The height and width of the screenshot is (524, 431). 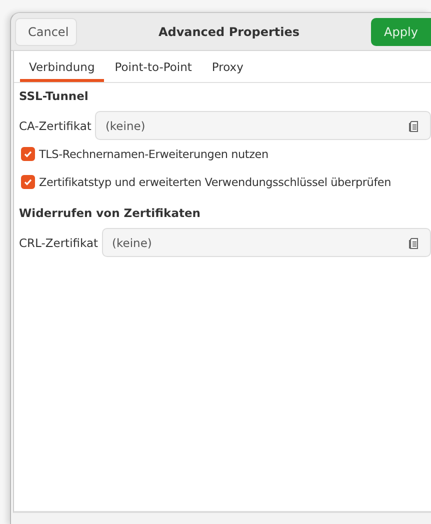 What do you see at coordinates (46, 32) in the screenshot?
I see `cancel-button: Cancel` at bounding box center [46, 32].